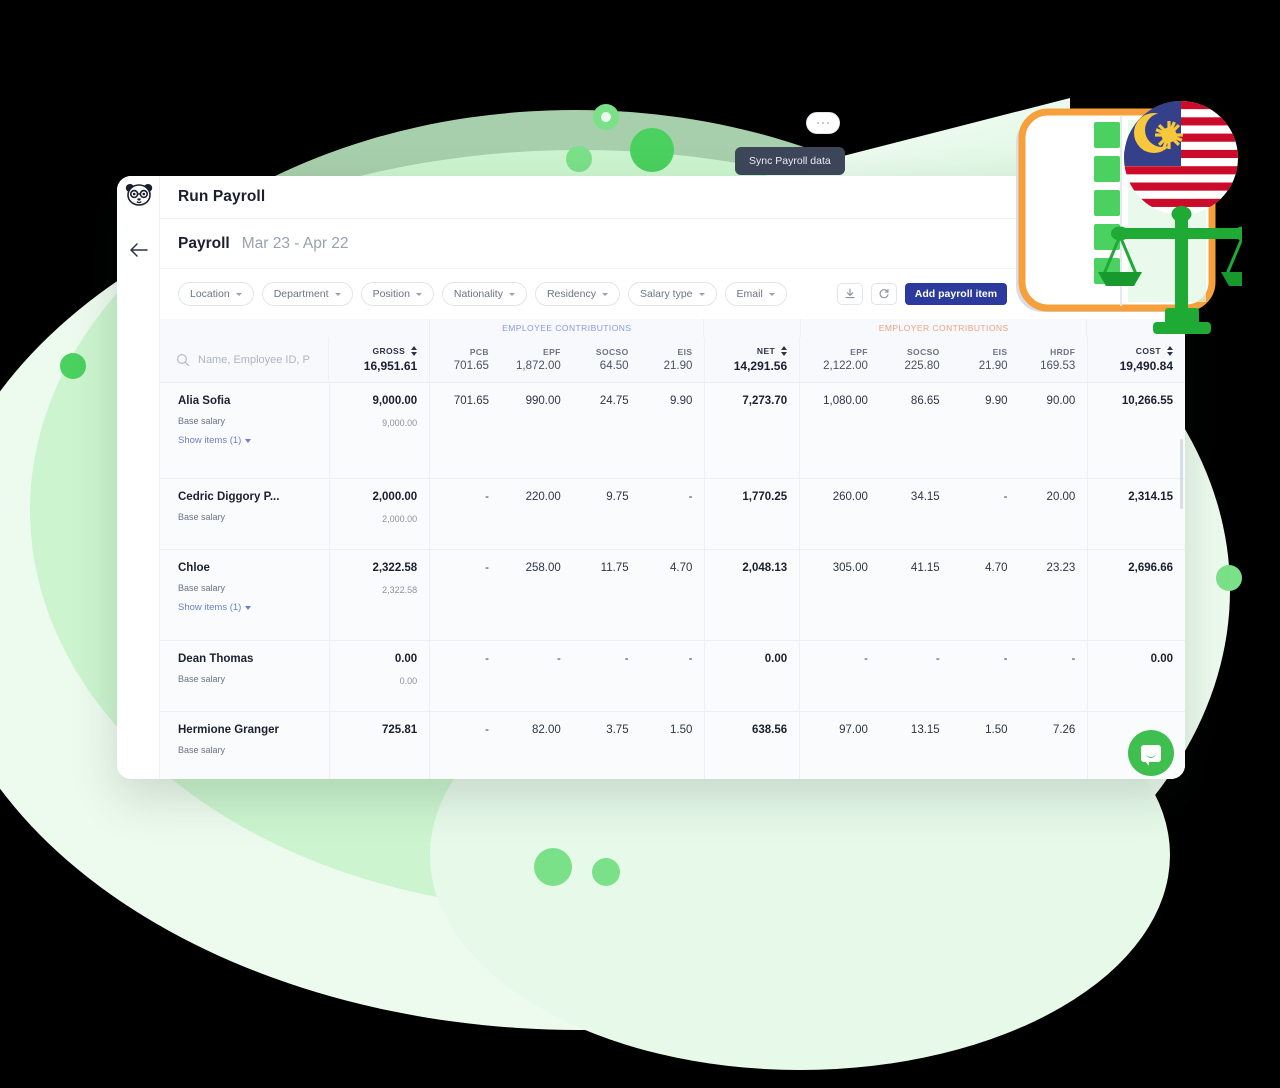  Describe the element at coordinates (916, 514) in the screenshot. I see `cell-er-socso: 34.15` at that location.